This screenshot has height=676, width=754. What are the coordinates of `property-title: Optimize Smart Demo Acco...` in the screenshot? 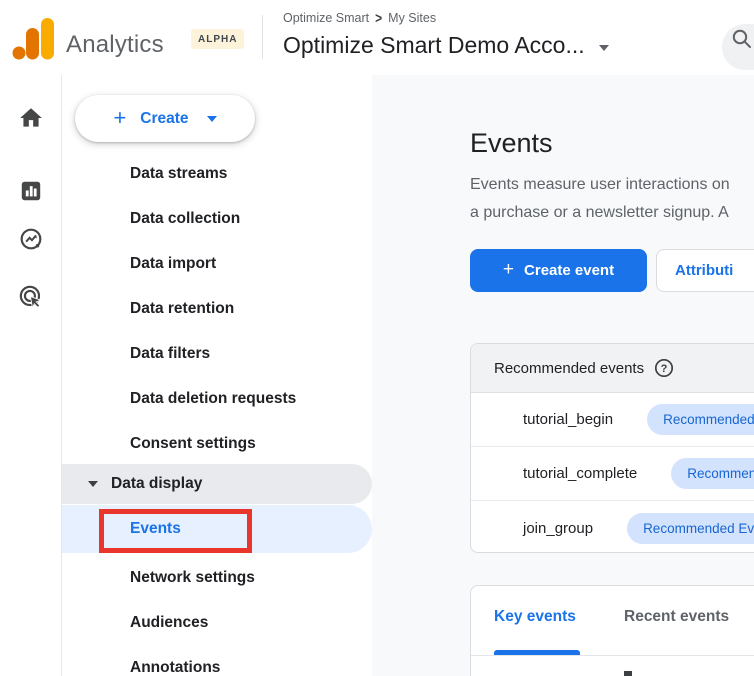 It's located at (434, 45).